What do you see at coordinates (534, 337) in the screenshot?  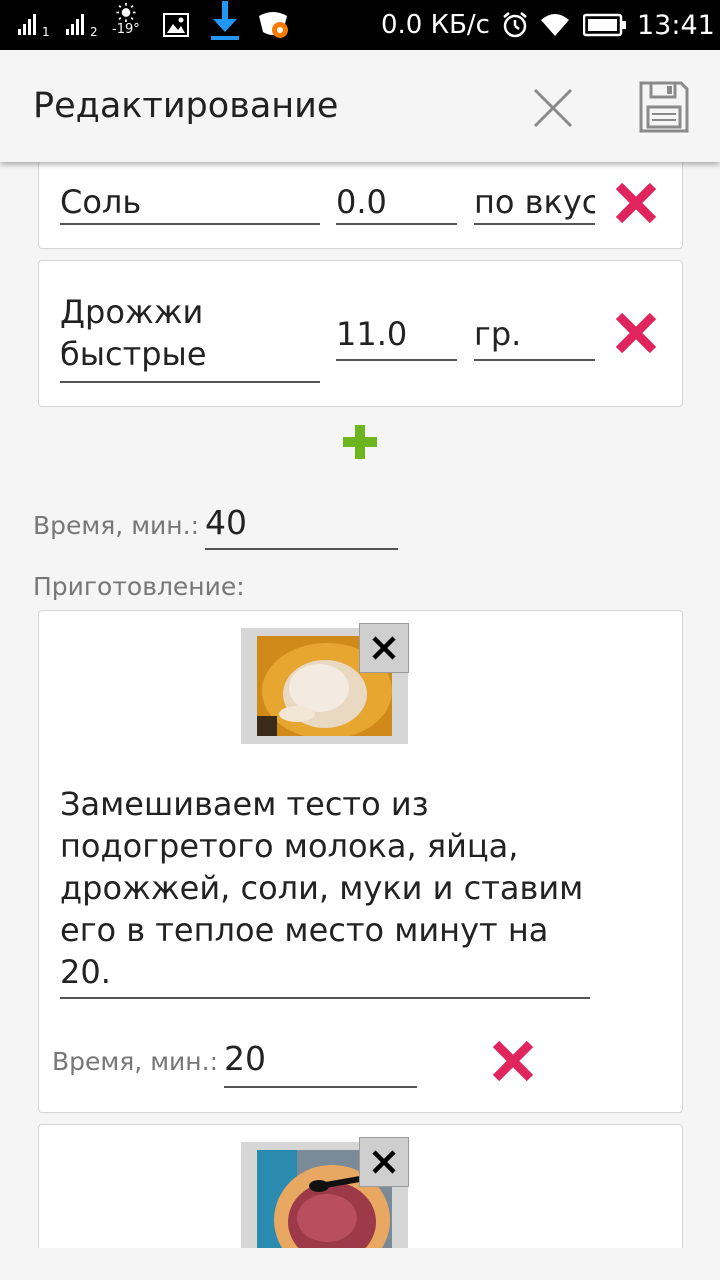 I see `ingredient-unit-field: гр.` at bounding box center [534, 337].